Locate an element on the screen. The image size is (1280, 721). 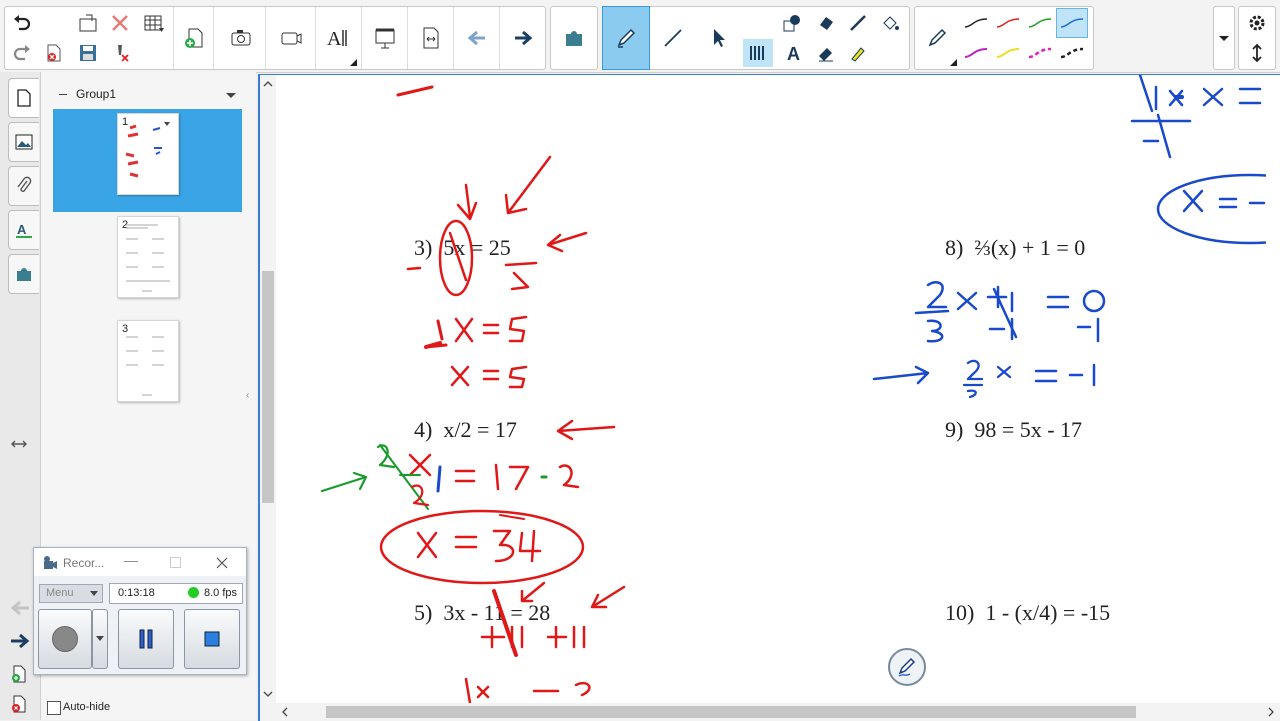
resize-sidebar-handle is located at coordinates (19, 445).